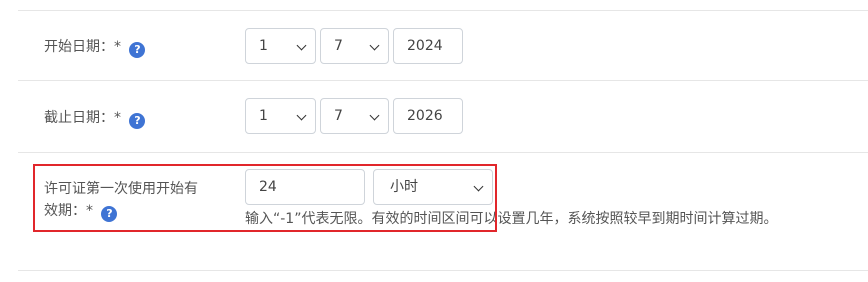  Describe the element at coordinates (443, 10) in the screenshot. I see `row-divider-top` at that location.